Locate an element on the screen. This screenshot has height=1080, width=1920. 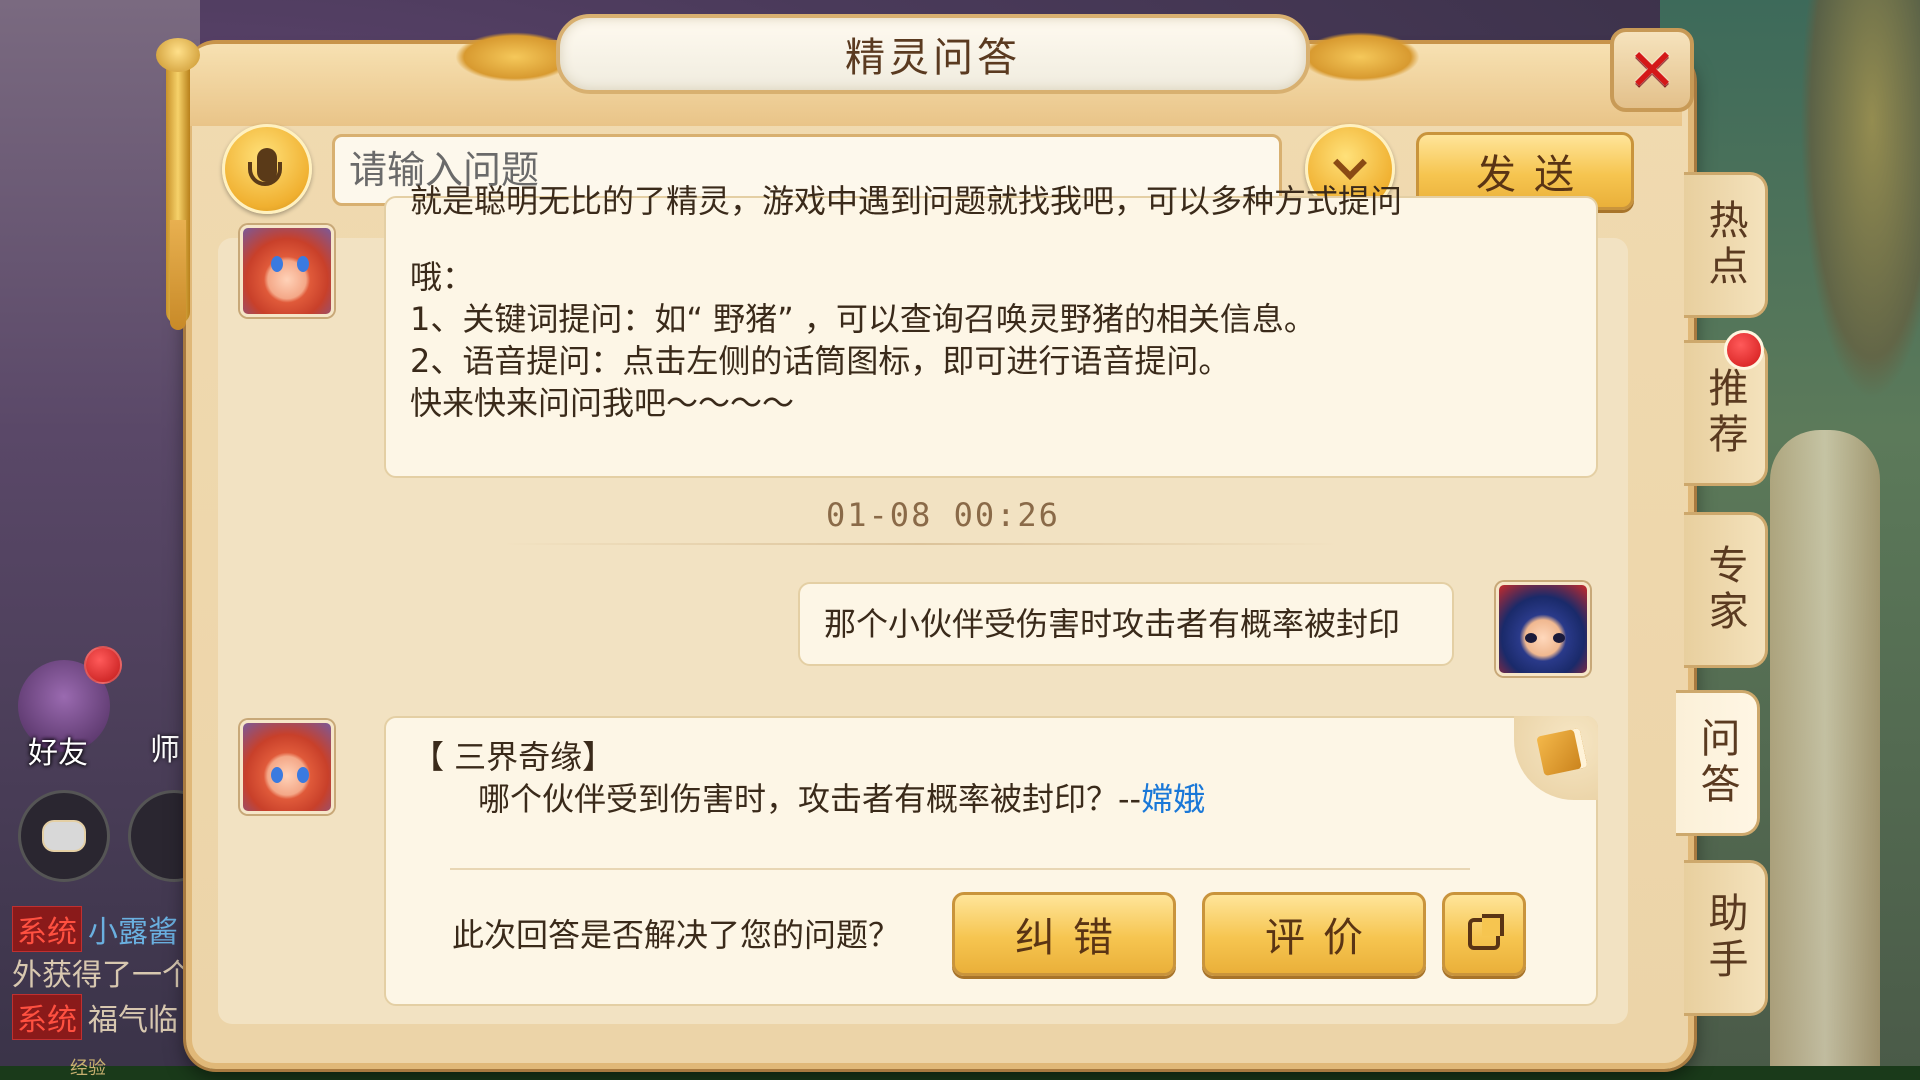
microphone-icon is located at coordinates (265, 167).